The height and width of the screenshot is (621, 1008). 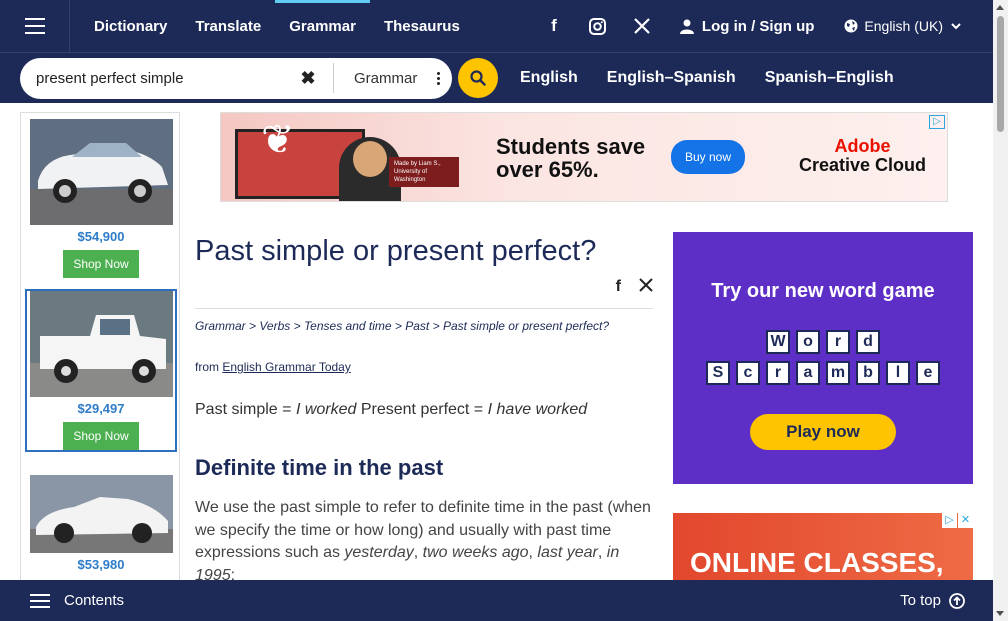 What do you see at coordinates (708, 157) in the screenshot?
I see `buy-now-button: Buy now` at bounding box center [708, 157].